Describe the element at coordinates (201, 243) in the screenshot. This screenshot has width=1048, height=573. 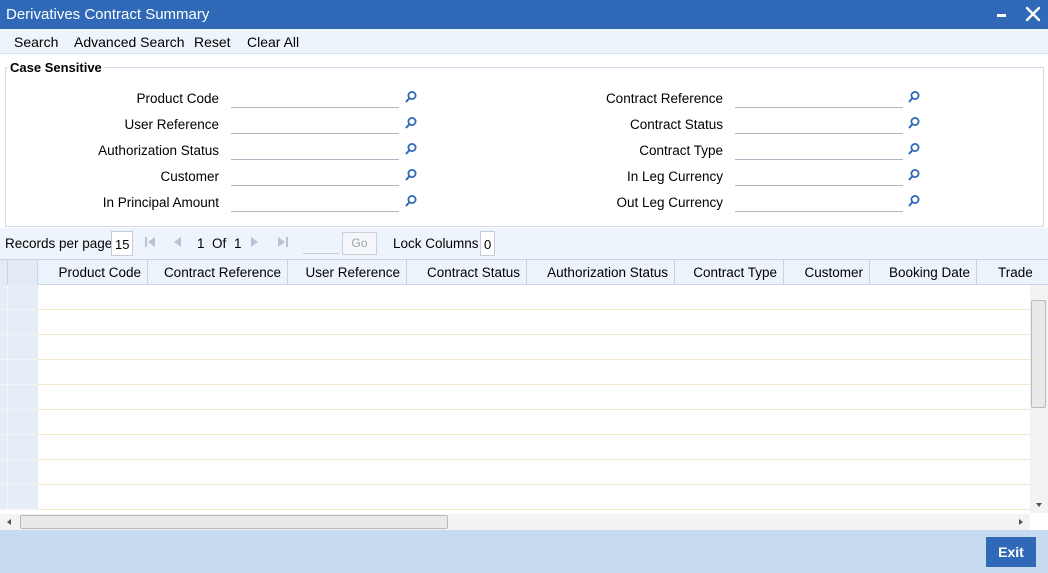
I see `current-page-number: 1` at that location.